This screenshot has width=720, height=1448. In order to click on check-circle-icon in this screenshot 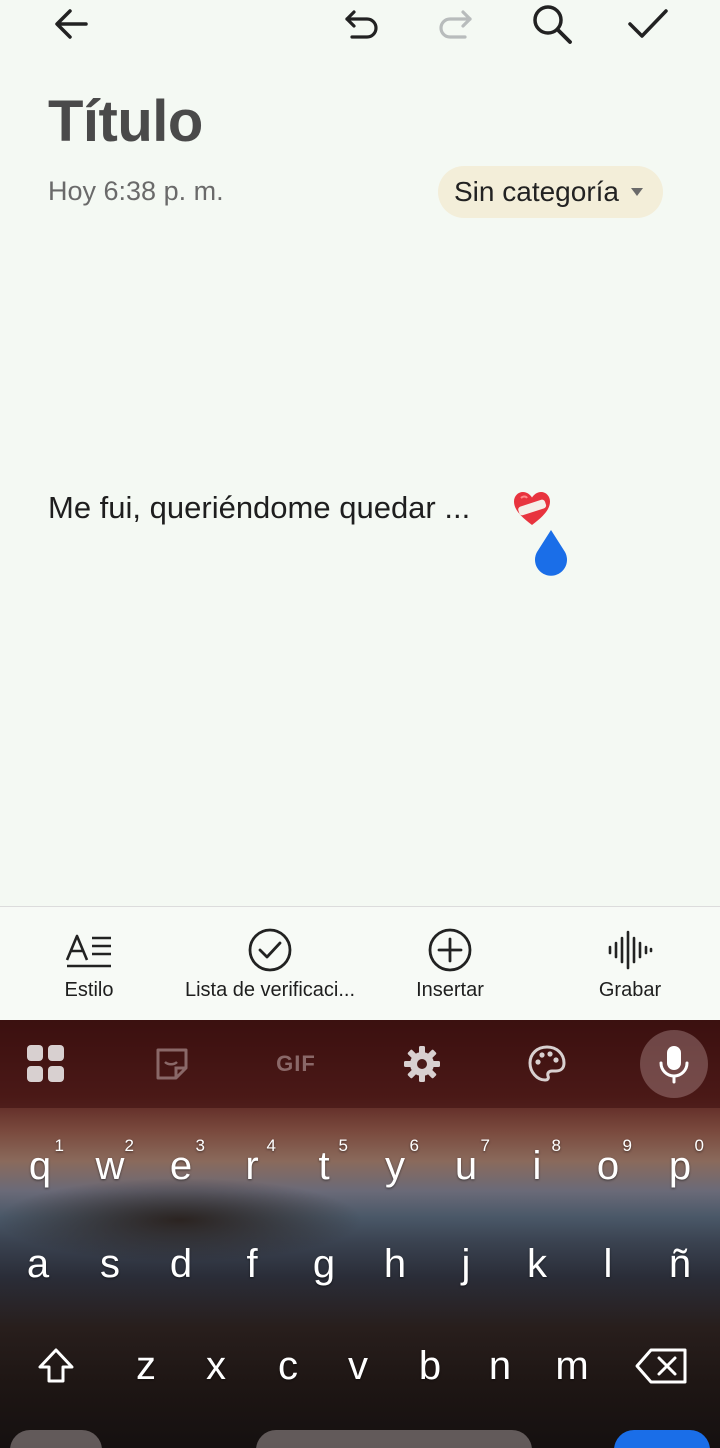, I will do `click(270, 950)`.